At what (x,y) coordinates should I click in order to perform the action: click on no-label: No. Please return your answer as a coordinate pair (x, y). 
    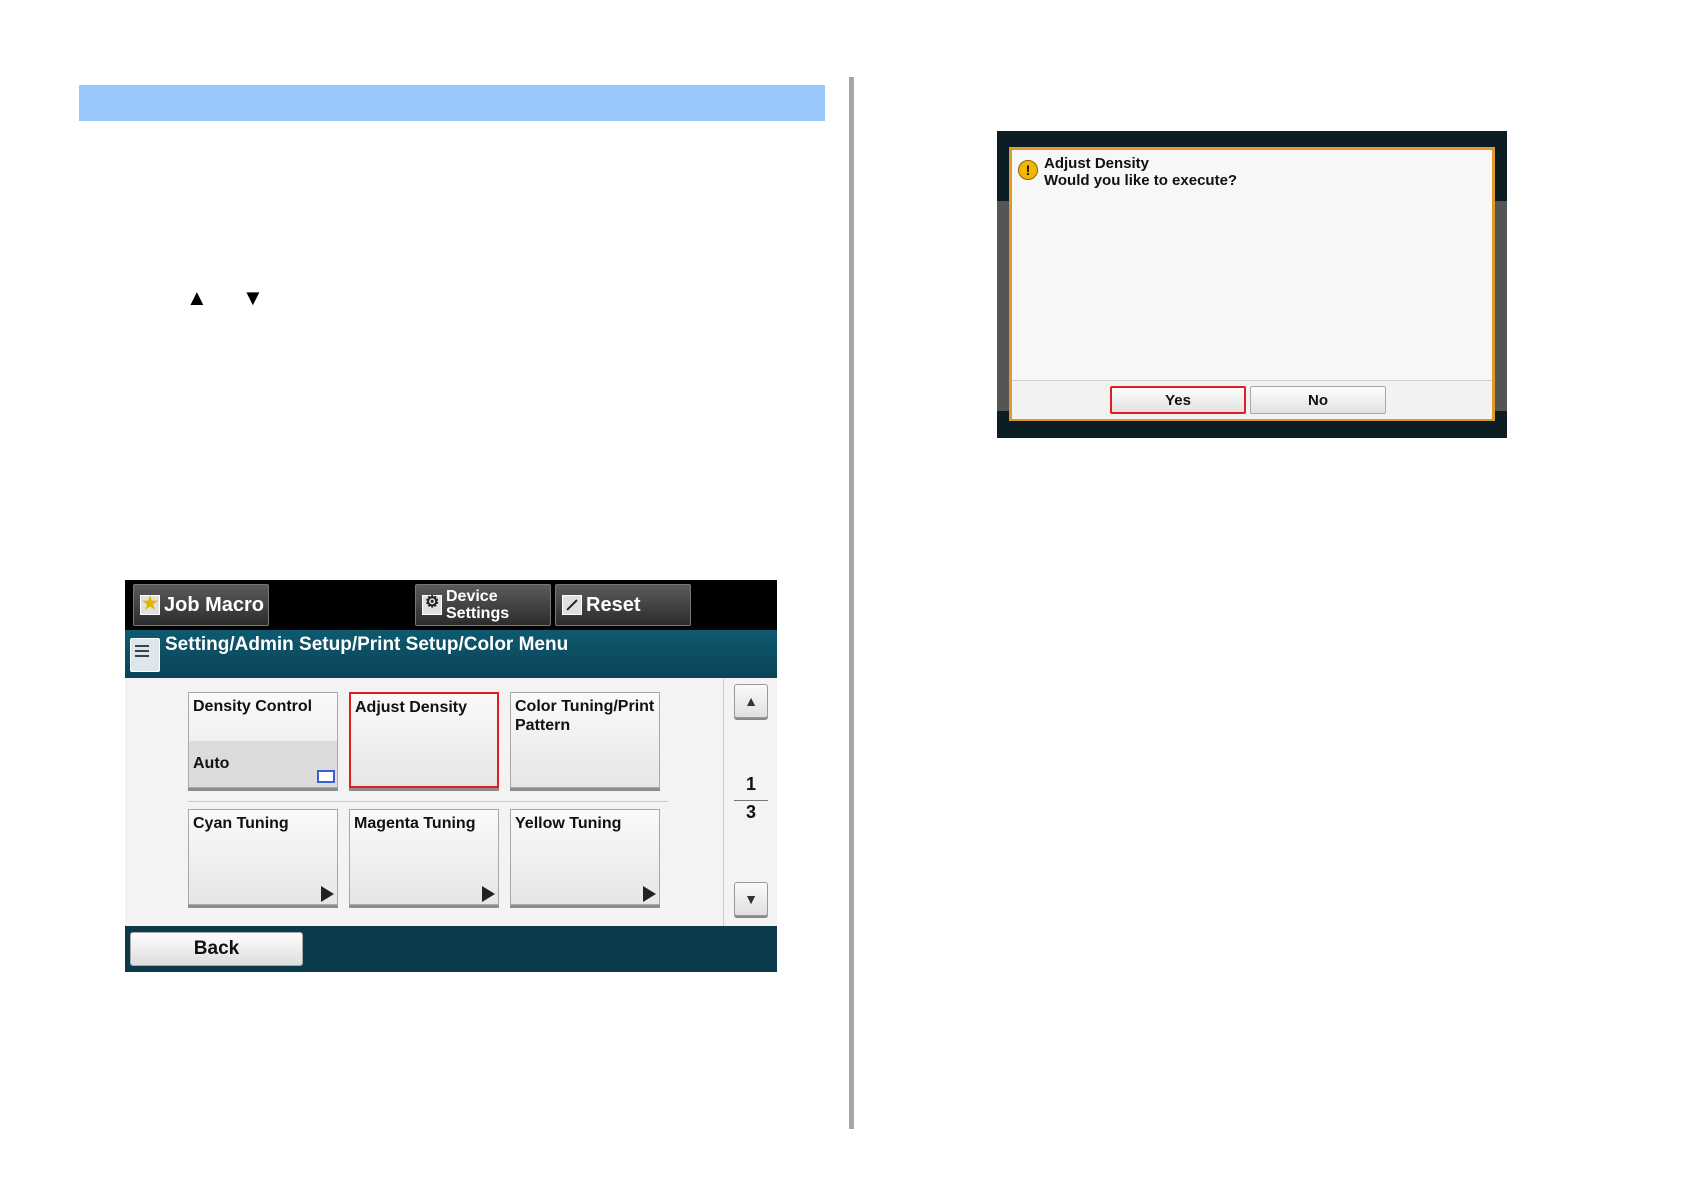
    Looking at the image, I should click on (1318, 400).